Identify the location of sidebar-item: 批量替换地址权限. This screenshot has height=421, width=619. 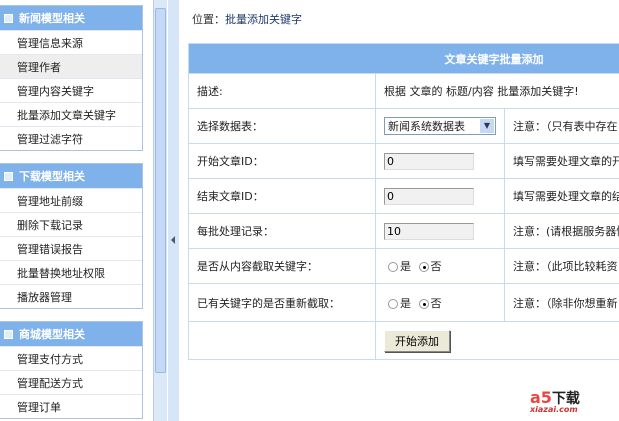
(71, 272).